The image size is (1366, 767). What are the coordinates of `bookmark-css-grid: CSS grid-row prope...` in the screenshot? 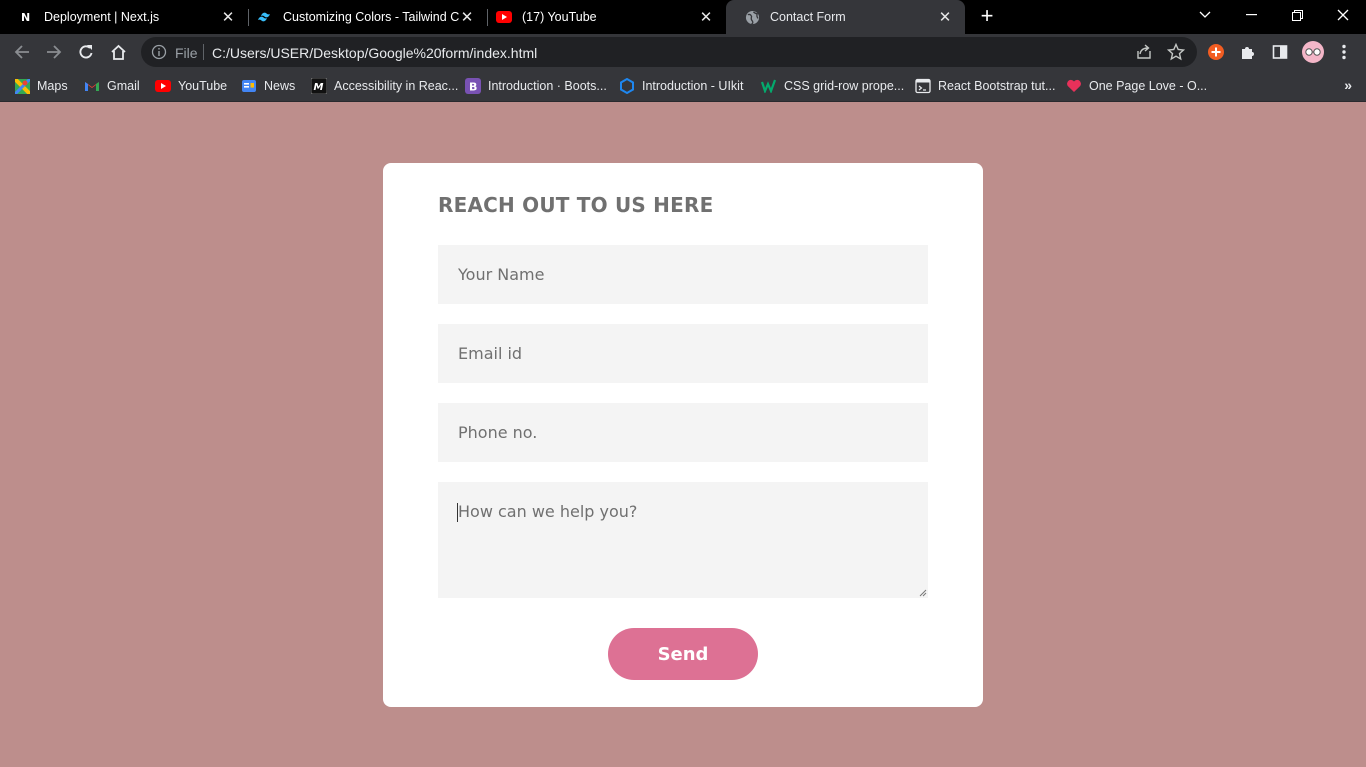 It's located at (832, 86).